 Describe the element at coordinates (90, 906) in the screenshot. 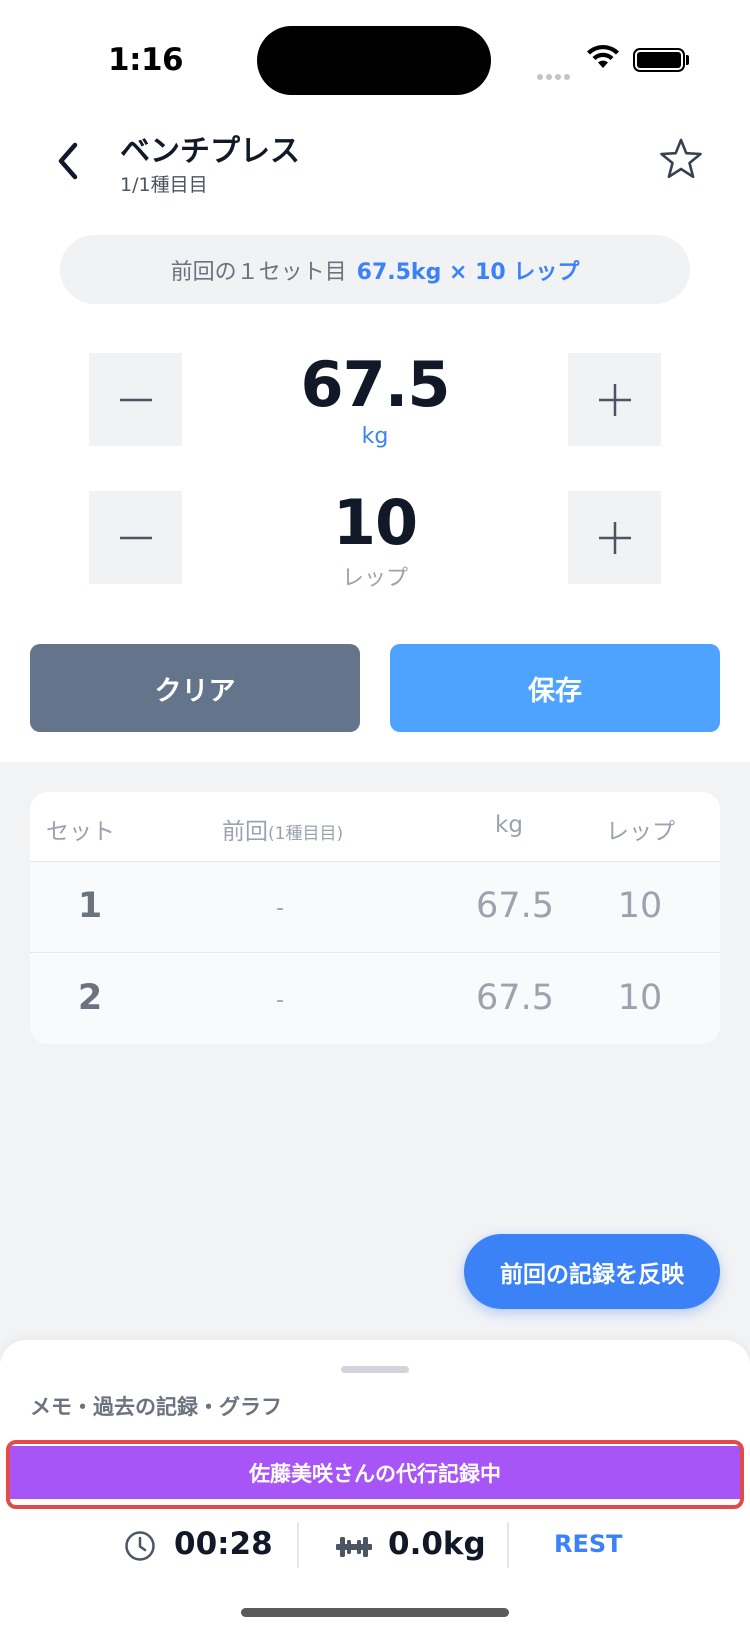

I see `row-set: 1` at that location.